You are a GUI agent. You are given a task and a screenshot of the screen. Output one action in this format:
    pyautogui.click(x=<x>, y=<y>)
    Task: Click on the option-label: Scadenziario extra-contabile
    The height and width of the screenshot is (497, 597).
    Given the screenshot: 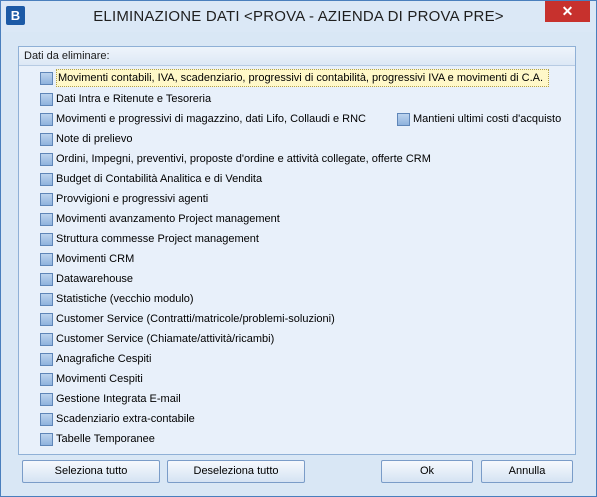 What is the action you would take?
    pyautogui.click(x=125, y=419)
    